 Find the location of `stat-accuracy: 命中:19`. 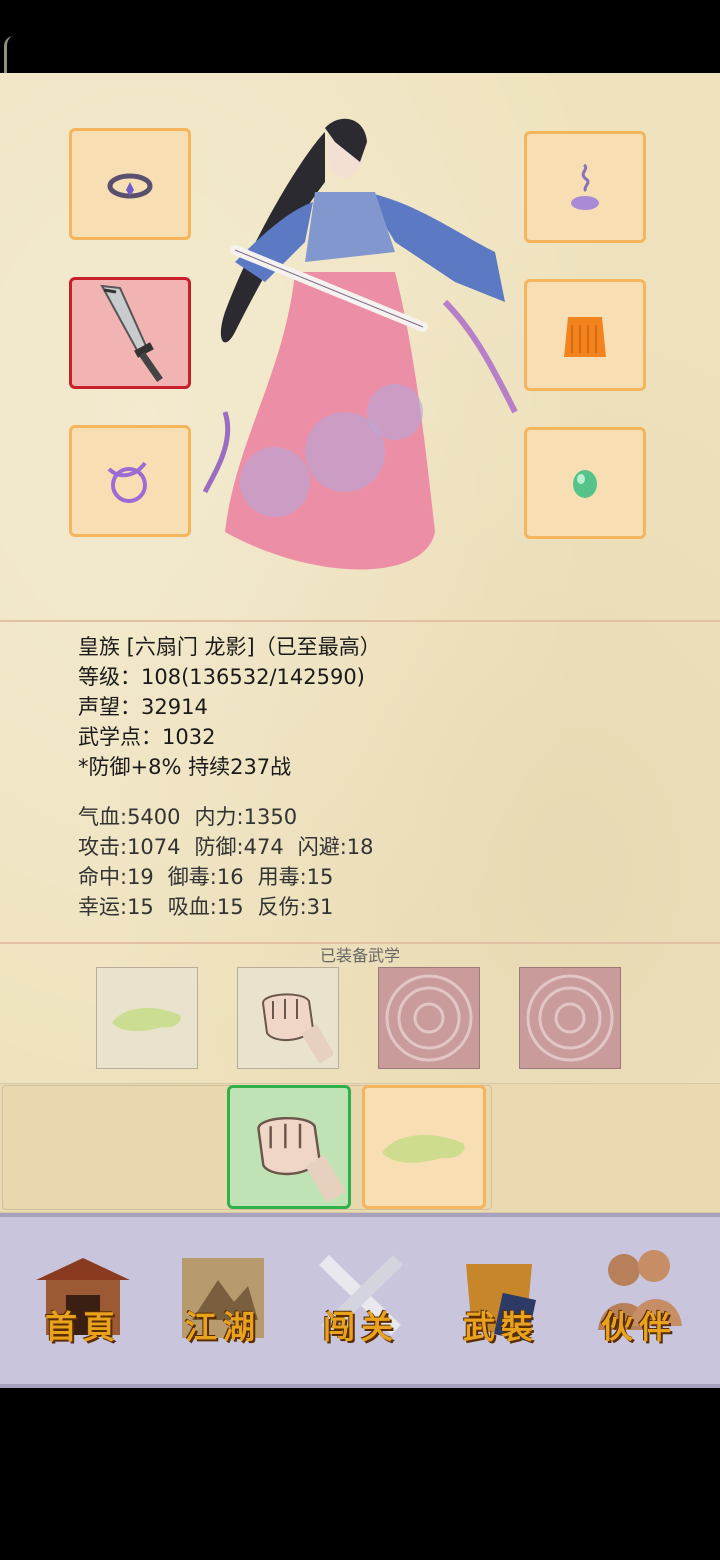

stat-accuracy: 命中:19 is located at coordinates (116, 877).